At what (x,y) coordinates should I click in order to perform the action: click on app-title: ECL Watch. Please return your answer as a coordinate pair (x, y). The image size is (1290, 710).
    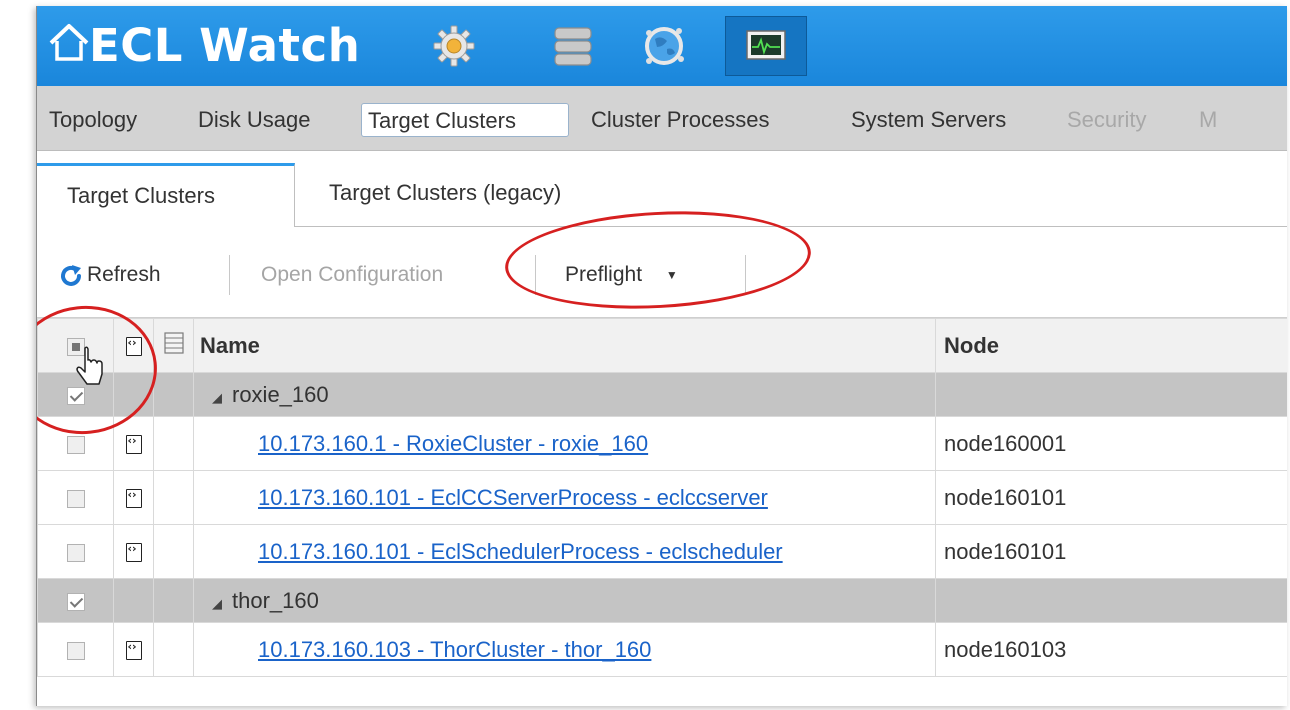
    Looking at the image, I should click on (225, 45).